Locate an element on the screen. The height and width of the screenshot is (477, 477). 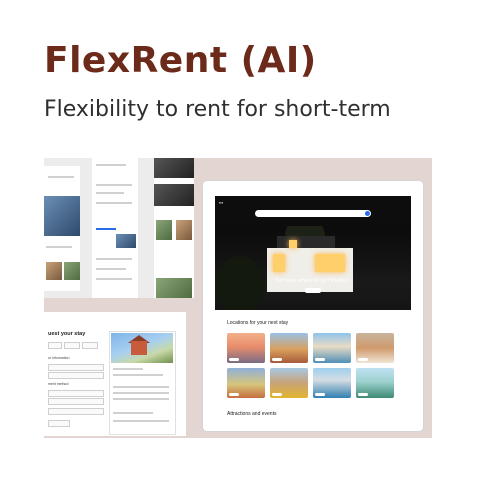
search-input is located at coordinates (313, 213).